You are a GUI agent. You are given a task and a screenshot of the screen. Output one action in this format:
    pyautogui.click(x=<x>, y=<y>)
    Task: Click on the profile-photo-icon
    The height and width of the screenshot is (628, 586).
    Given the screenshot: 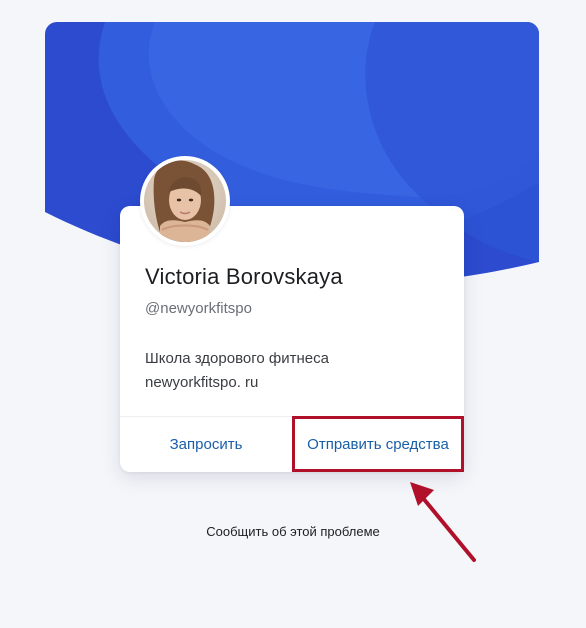 What is the action you would take?
    pyautogui.click(x=185, y=201)
    